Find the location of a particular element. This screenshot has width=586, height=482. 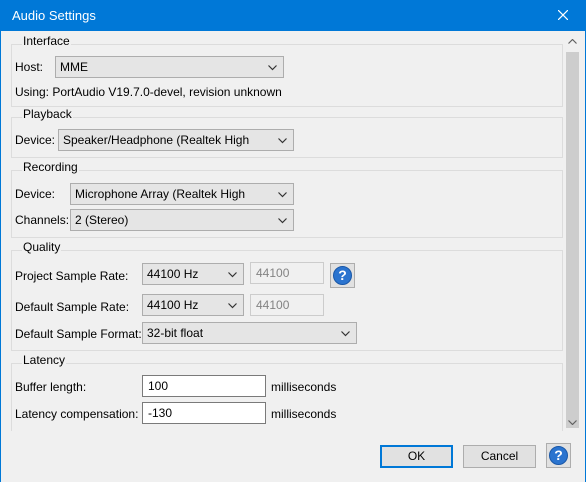

close-button is located at coordinates (563, 15).